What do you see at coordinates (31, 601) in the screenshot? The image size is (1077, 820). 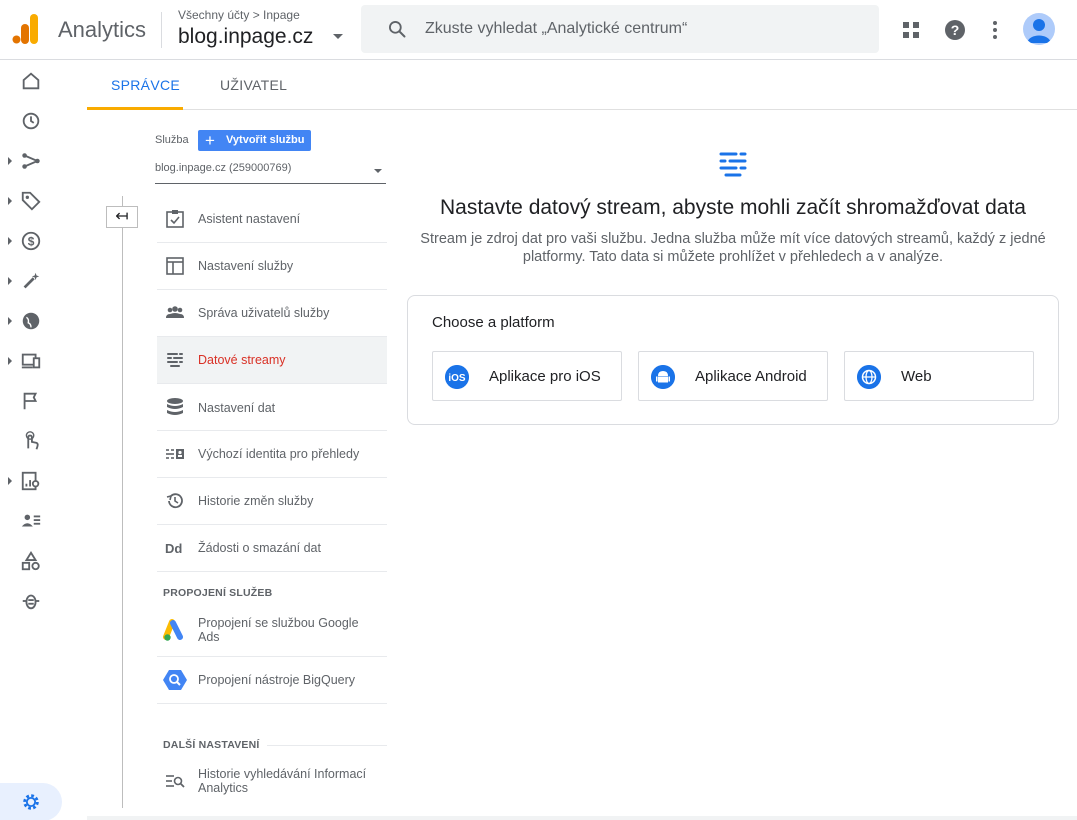 I see `debug-icon` at bounding box center [31, 601].